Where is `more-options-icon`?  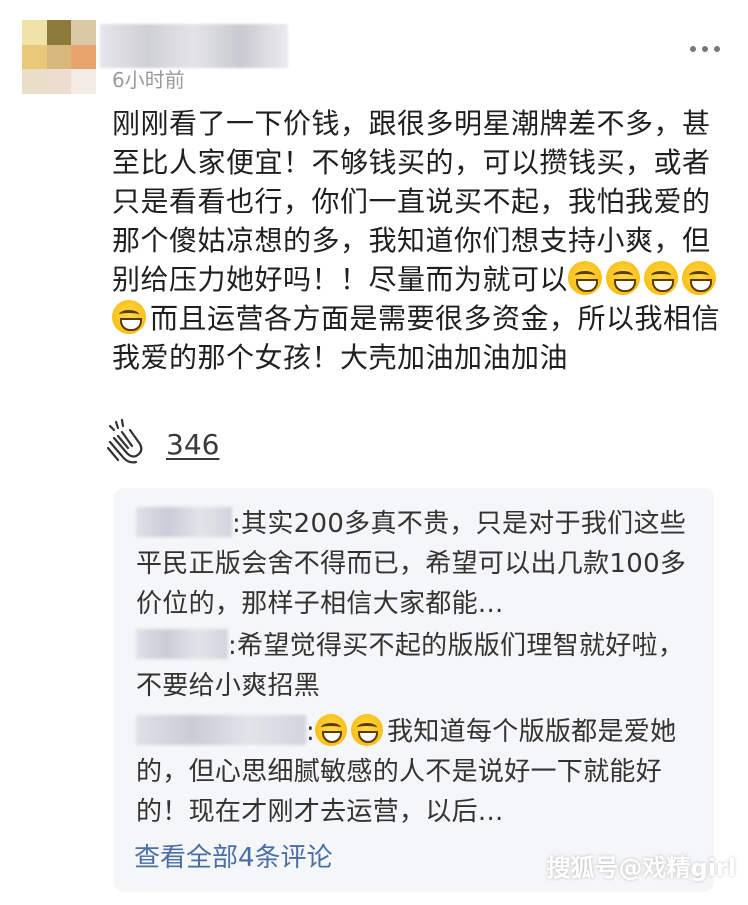 more-options-icon is located at coordinates (705, 49).